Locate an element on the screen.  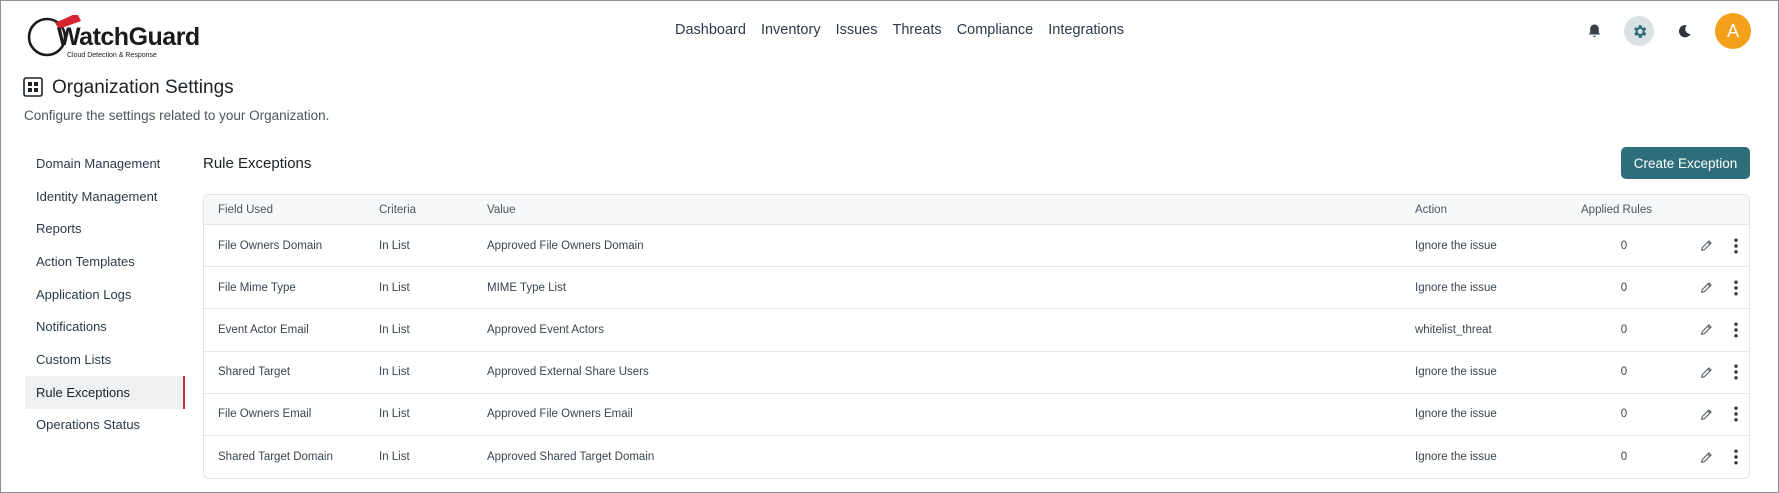
sidebar-item-reports: Reports is located at coordinates (105, 228).